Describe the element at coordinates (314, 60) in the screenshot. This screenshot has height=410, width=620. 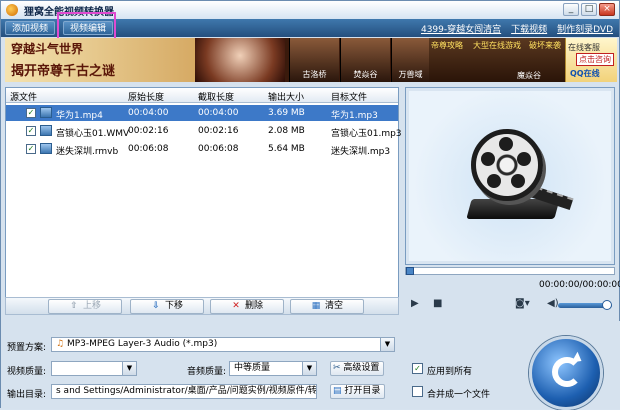
I see `banner-thumb-1: 古洛桥` at that location.